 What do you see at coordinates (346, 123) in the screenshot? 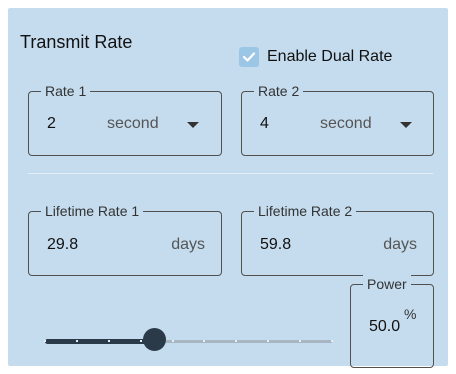
I see `rate2-unit: second` at bounding box center [346, 123].